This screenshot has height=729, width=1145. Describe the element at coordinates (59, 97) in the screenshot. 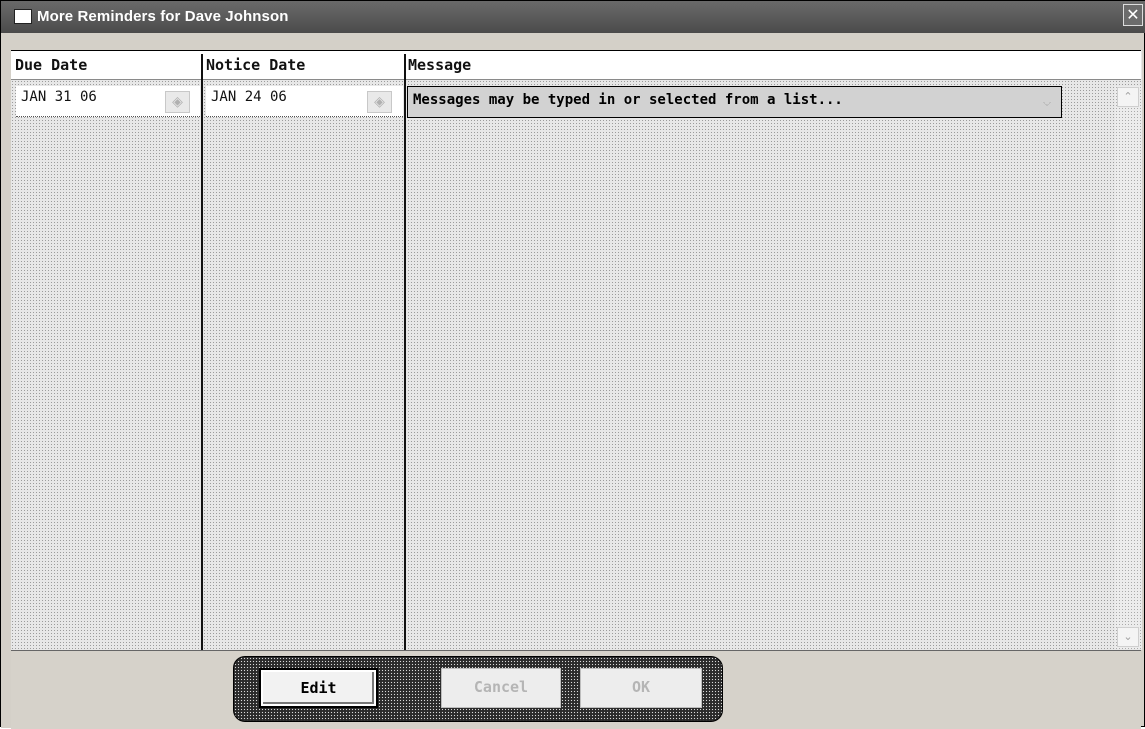

I see `due-date-value: JAN 31 06` at that location.